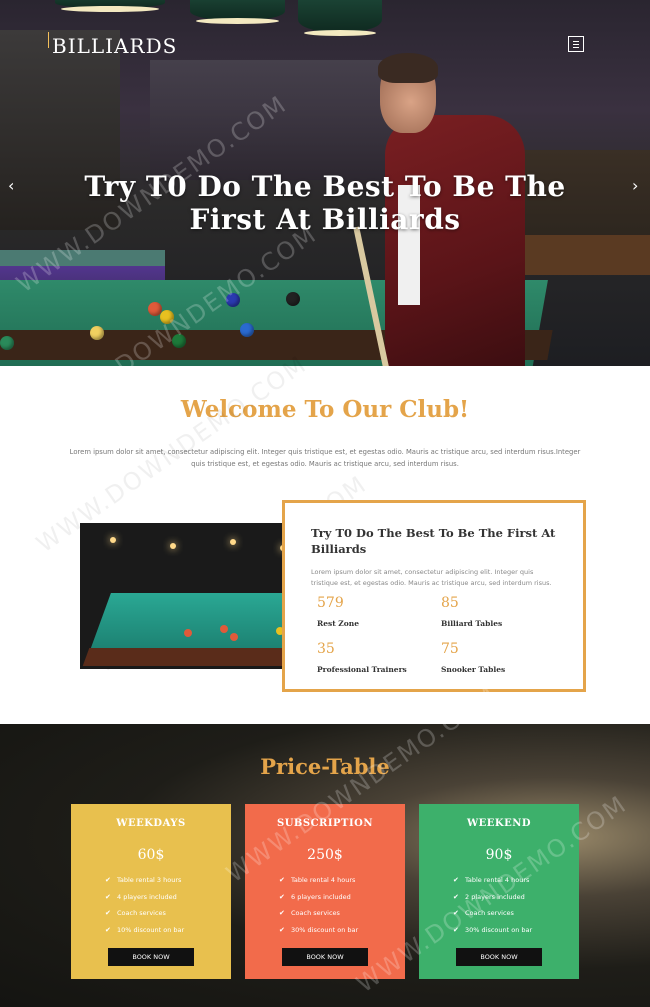  I want to click on stat-billiard-tables-value: 85, so click(450, 603).